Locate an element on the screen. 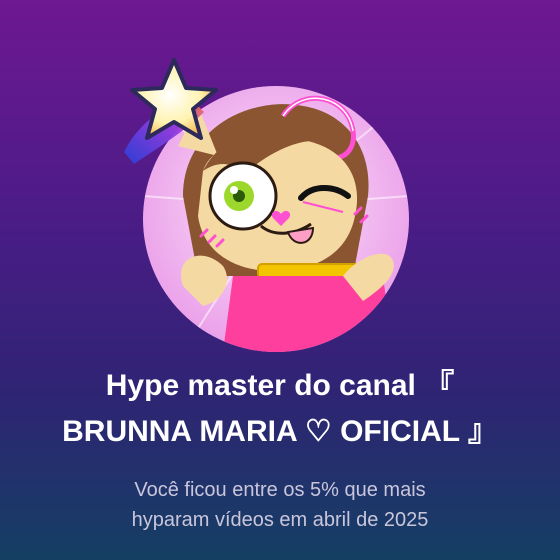  badge-subtitle-line2: hyparam vídeos em abril de 2025 is located at coordinates (280, 520).